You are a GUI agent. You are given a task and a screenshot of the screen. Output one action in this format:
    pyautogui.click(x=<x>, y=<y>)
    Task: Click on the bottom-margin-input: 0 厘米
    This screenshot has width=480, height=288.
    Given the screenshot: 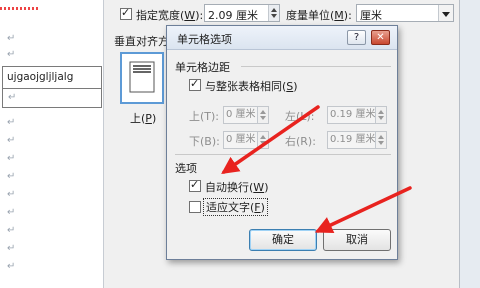 What is the action you would take?
    pyautogui.click(x=246, y=140)
    